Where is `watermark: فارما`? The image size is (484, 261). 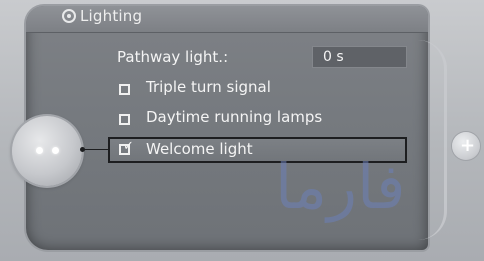 watermark: فارما is located at coordinates (340, 186).